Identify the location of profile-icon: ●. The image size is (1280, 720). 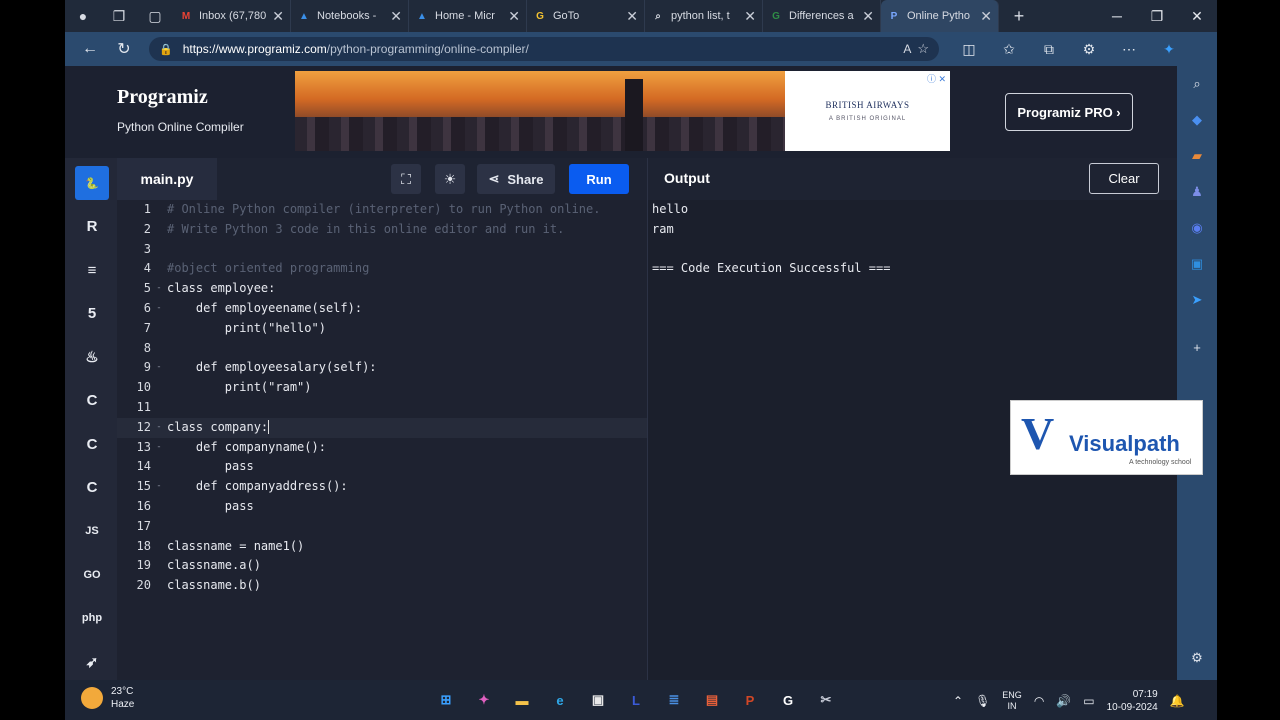
(83, 16).